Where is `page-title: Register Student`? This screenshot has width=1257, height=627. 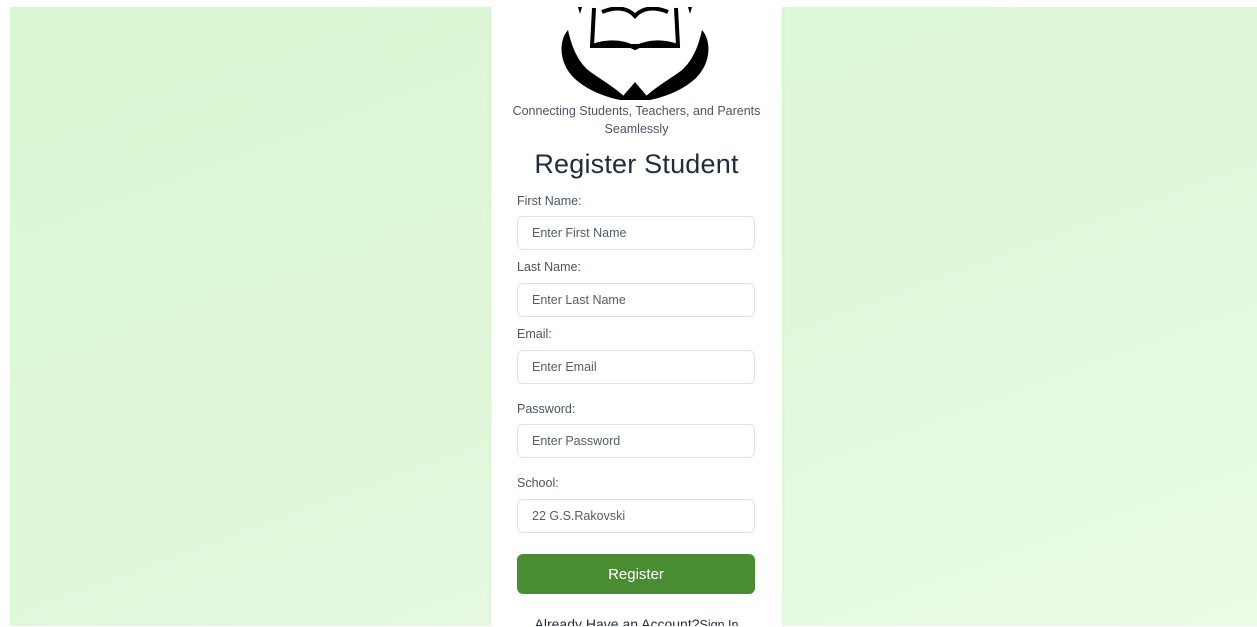
page-title: Register Student is located at coordinates (636, 164).